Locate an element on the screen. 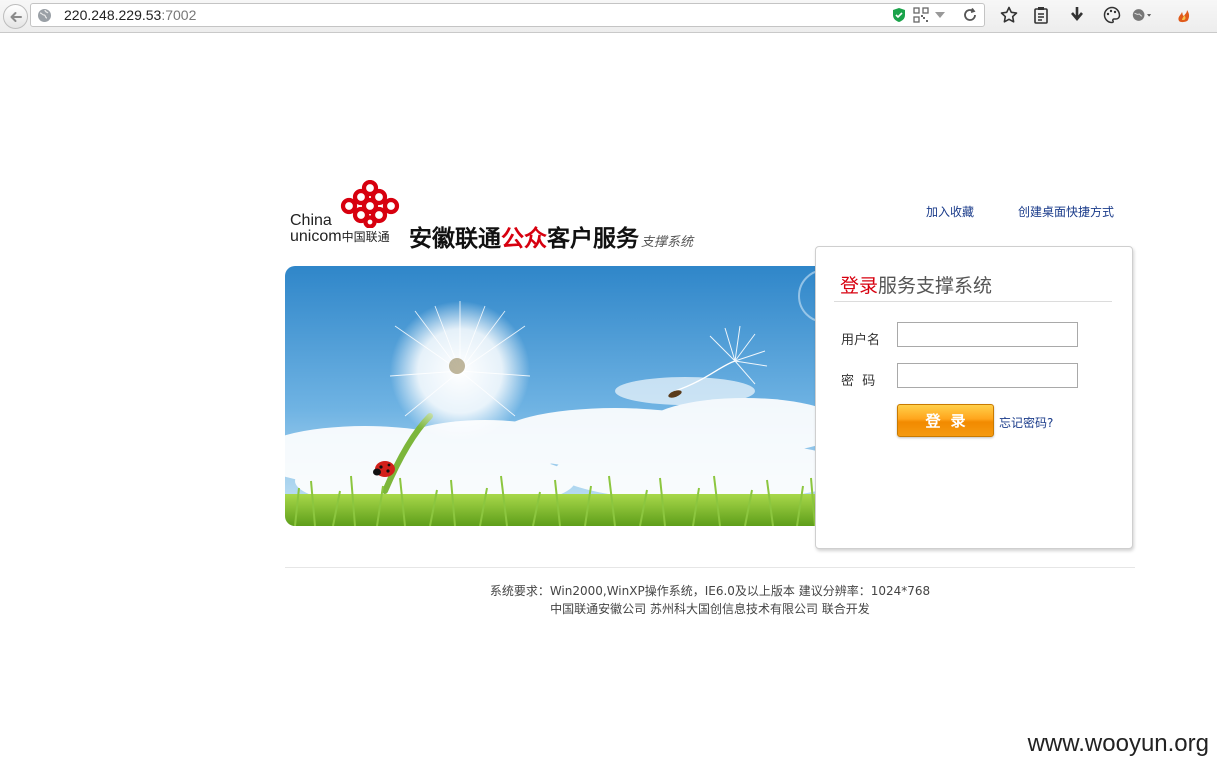  dandelion-banner-image is located at coordinates (552, 396).